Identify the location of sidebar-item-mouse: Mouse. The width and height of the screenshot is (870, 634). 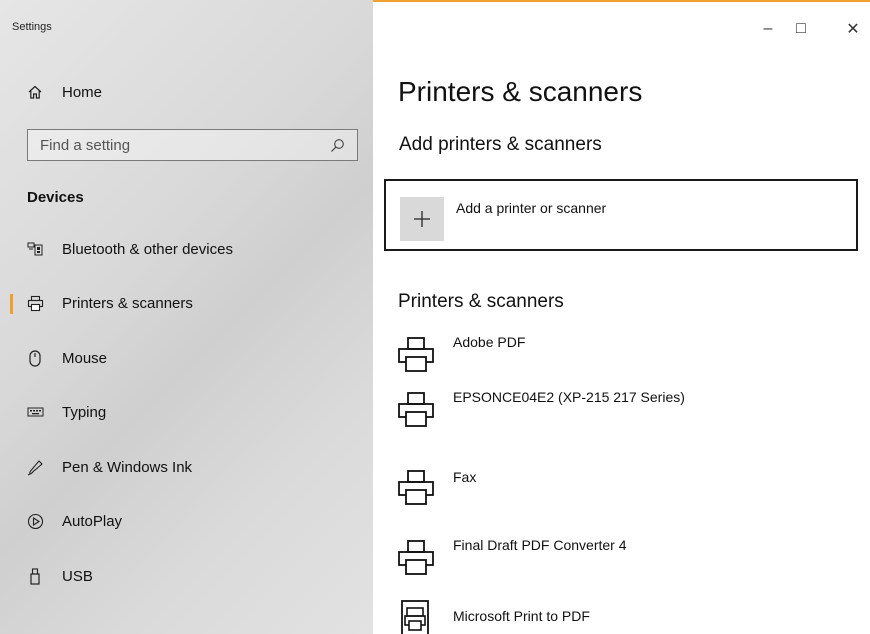
(186, 358).